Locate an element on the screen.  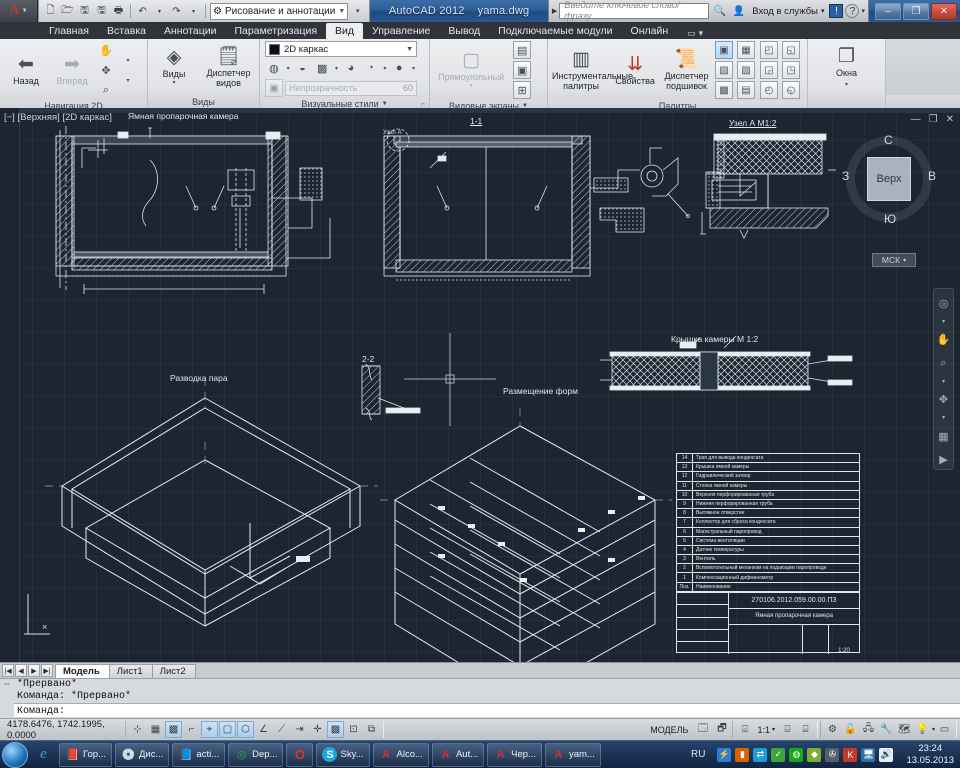
tool-palettes-button: ▥ Инструментальные палитры is located at coordinates (592, 70).